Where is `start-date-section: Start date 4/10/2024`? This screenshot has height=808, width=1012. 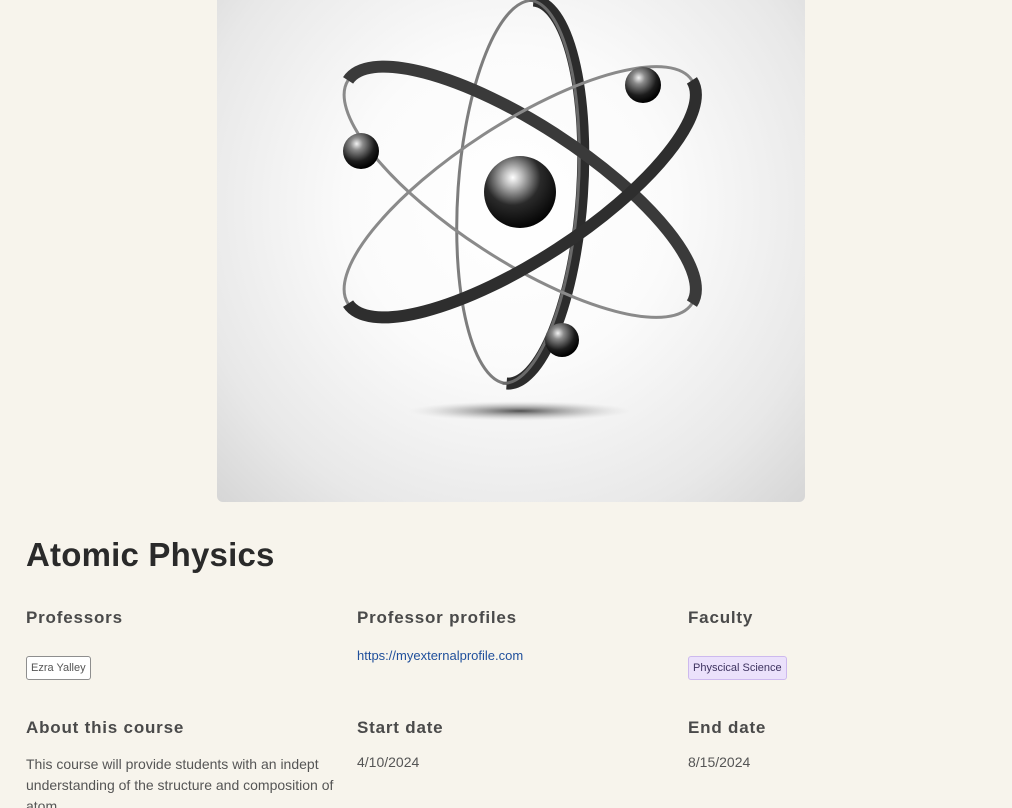 start-date-section: Start date 4/10/2024 is located at coordinates (517, 744).